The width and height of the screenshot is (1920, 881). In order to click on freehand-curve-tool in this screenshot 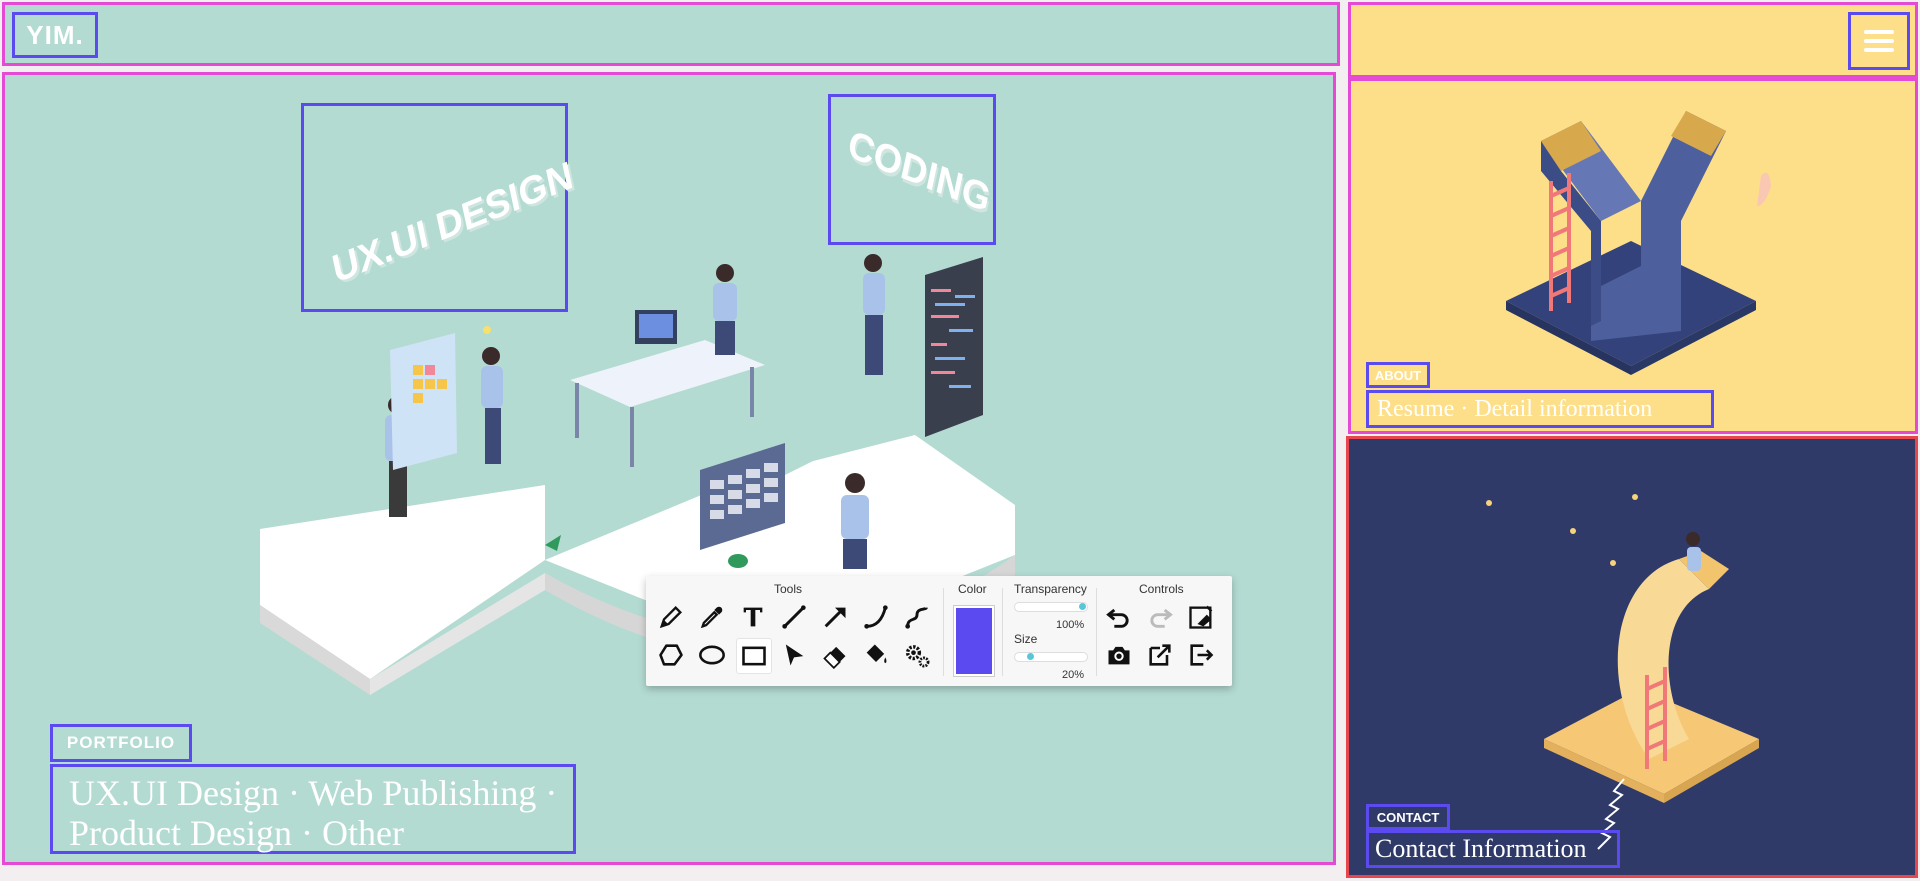, I will do `click(917, 617)`.